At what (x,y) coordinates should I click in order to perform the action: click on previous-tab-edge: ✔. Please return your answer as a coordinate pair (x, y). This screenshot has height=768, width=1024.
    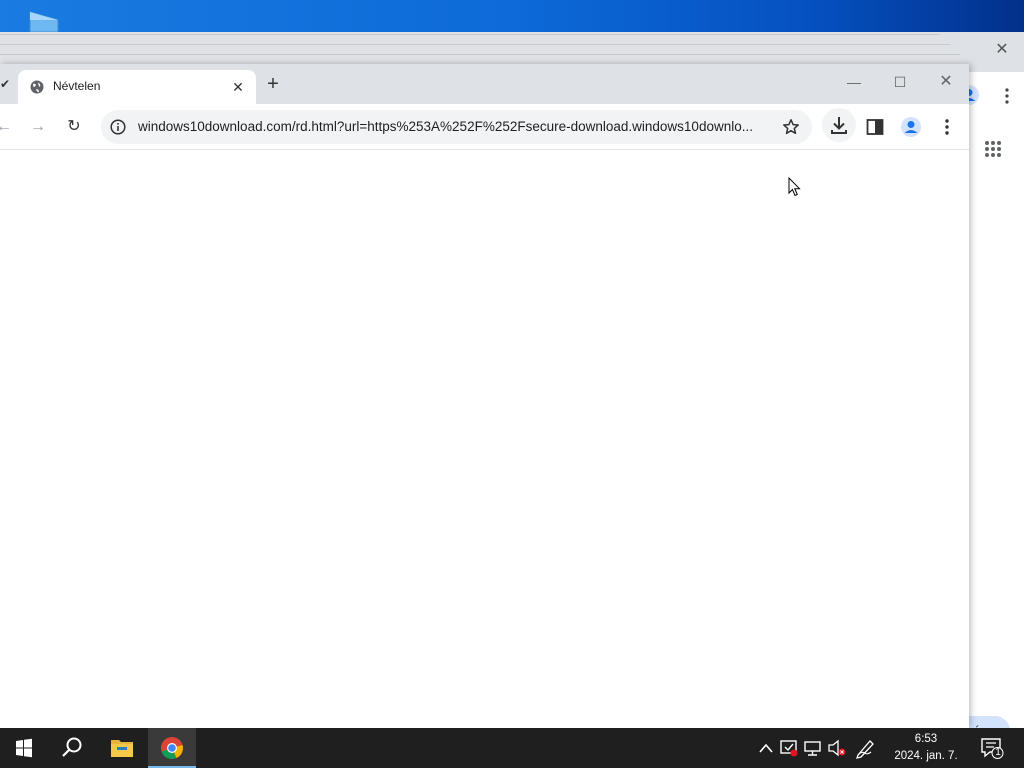
    Looking at the image, I should click on (6, 88).